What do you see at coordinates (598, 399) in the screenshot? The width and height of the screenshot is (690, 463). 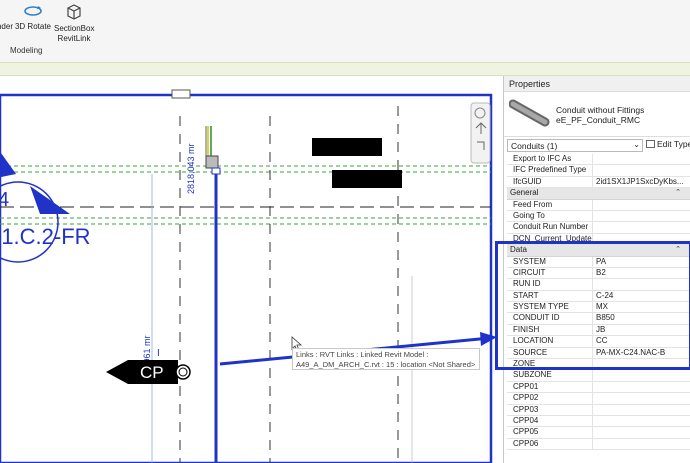 I see `prop-row: CPP02` at bounding box center [598, 399].